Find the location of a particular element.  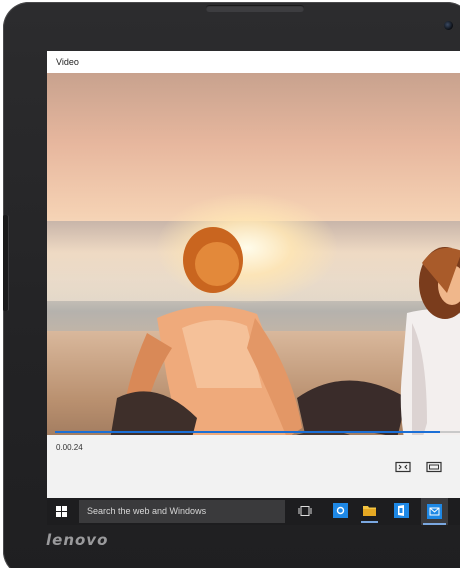

taskbar-app-office is located at coordinates (401, 510).